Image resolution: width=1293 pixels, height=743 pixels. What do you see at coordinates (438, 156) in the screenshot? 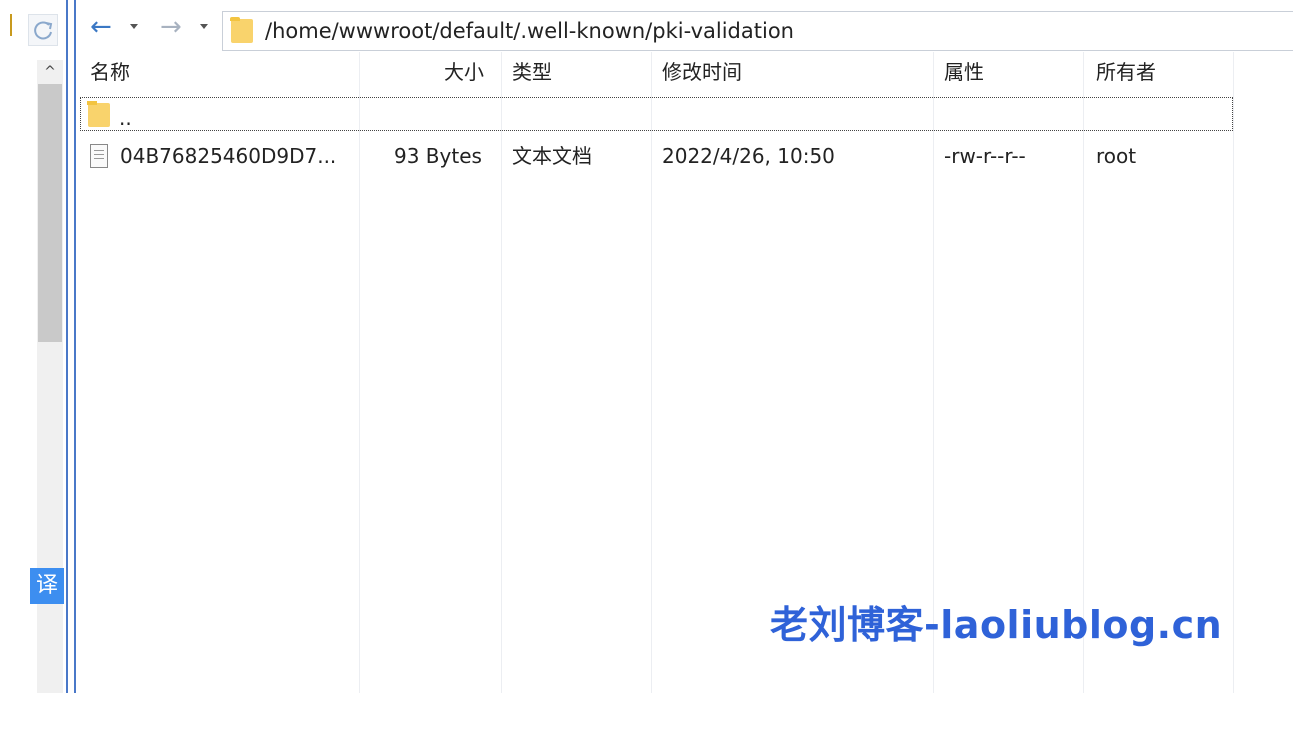
I see `file-size: 93 Bytes` at bounding box center [438, 156].